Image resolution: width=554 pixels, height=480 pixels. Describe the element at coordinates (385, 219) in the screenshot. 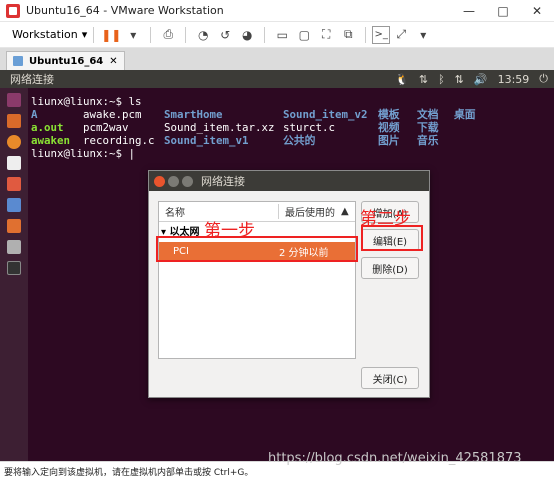

I see `step2-annotation: 第二步` at that location.